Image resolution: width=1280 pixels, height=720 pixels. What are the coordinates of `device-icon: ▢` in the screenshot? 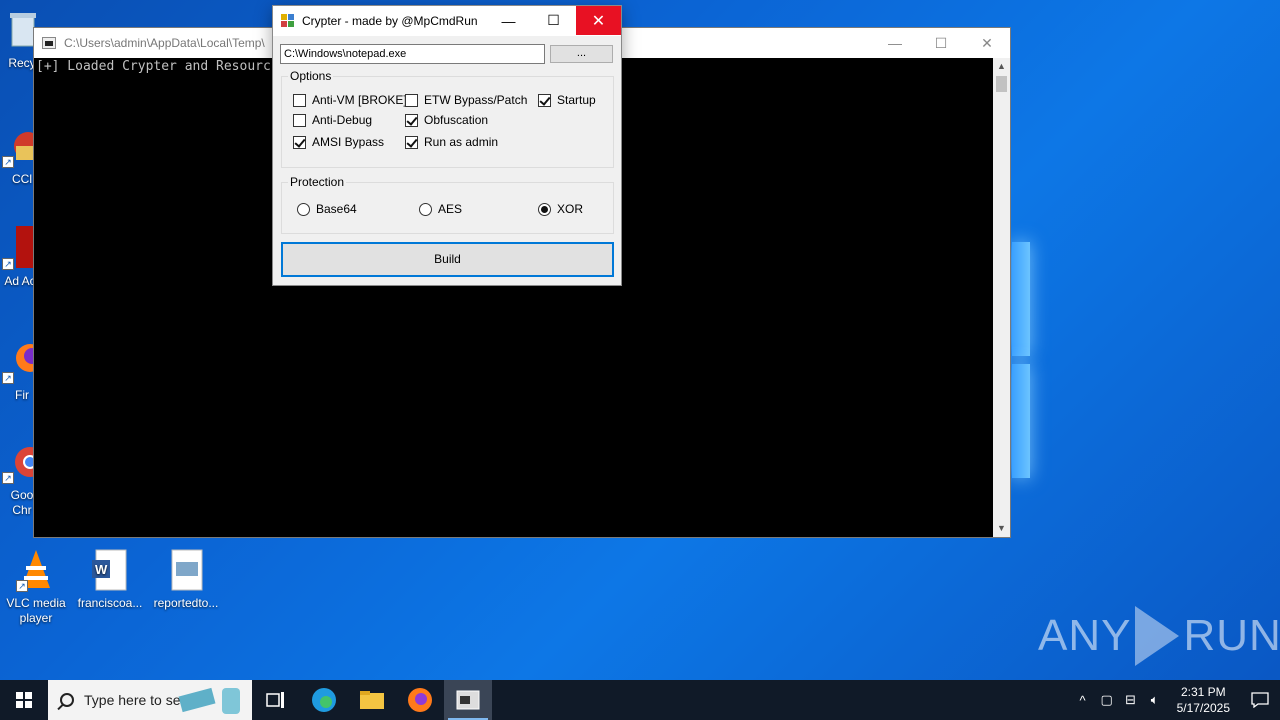 It's located at (1107, 700).